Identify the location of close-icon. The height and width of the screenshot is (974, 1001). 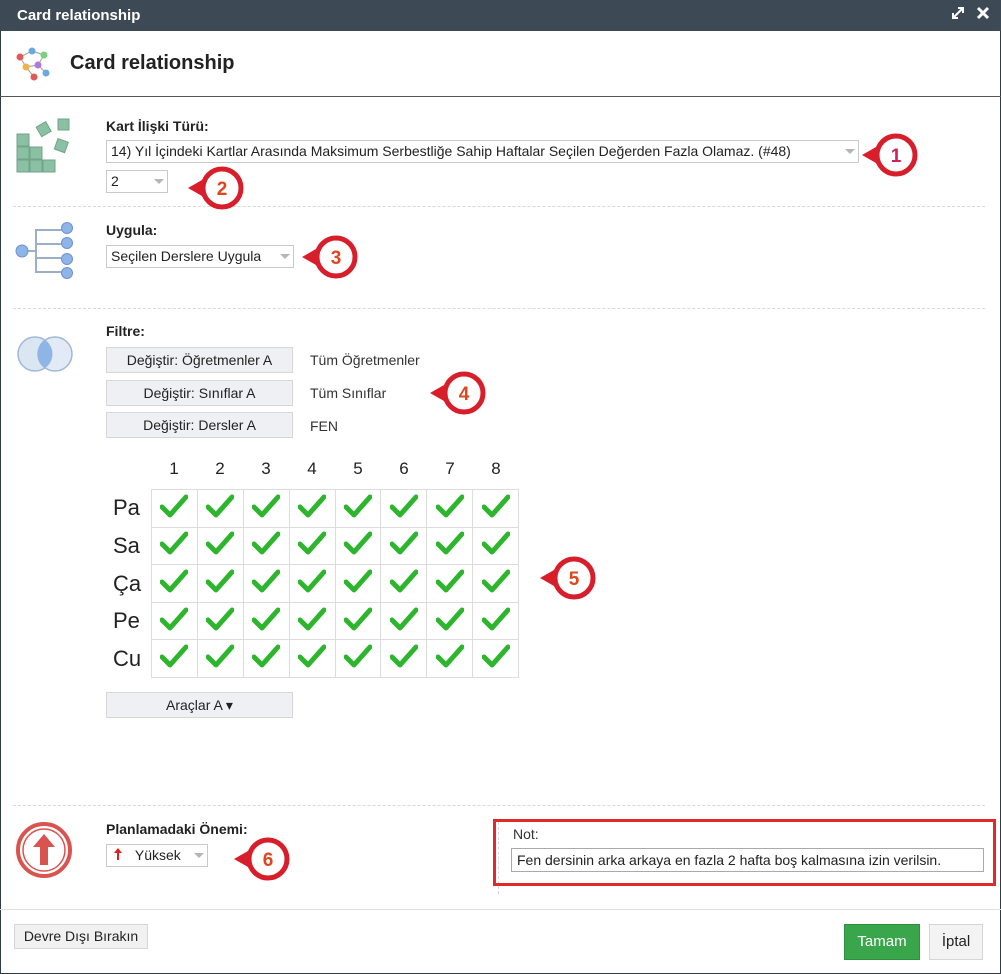
(983, 15).